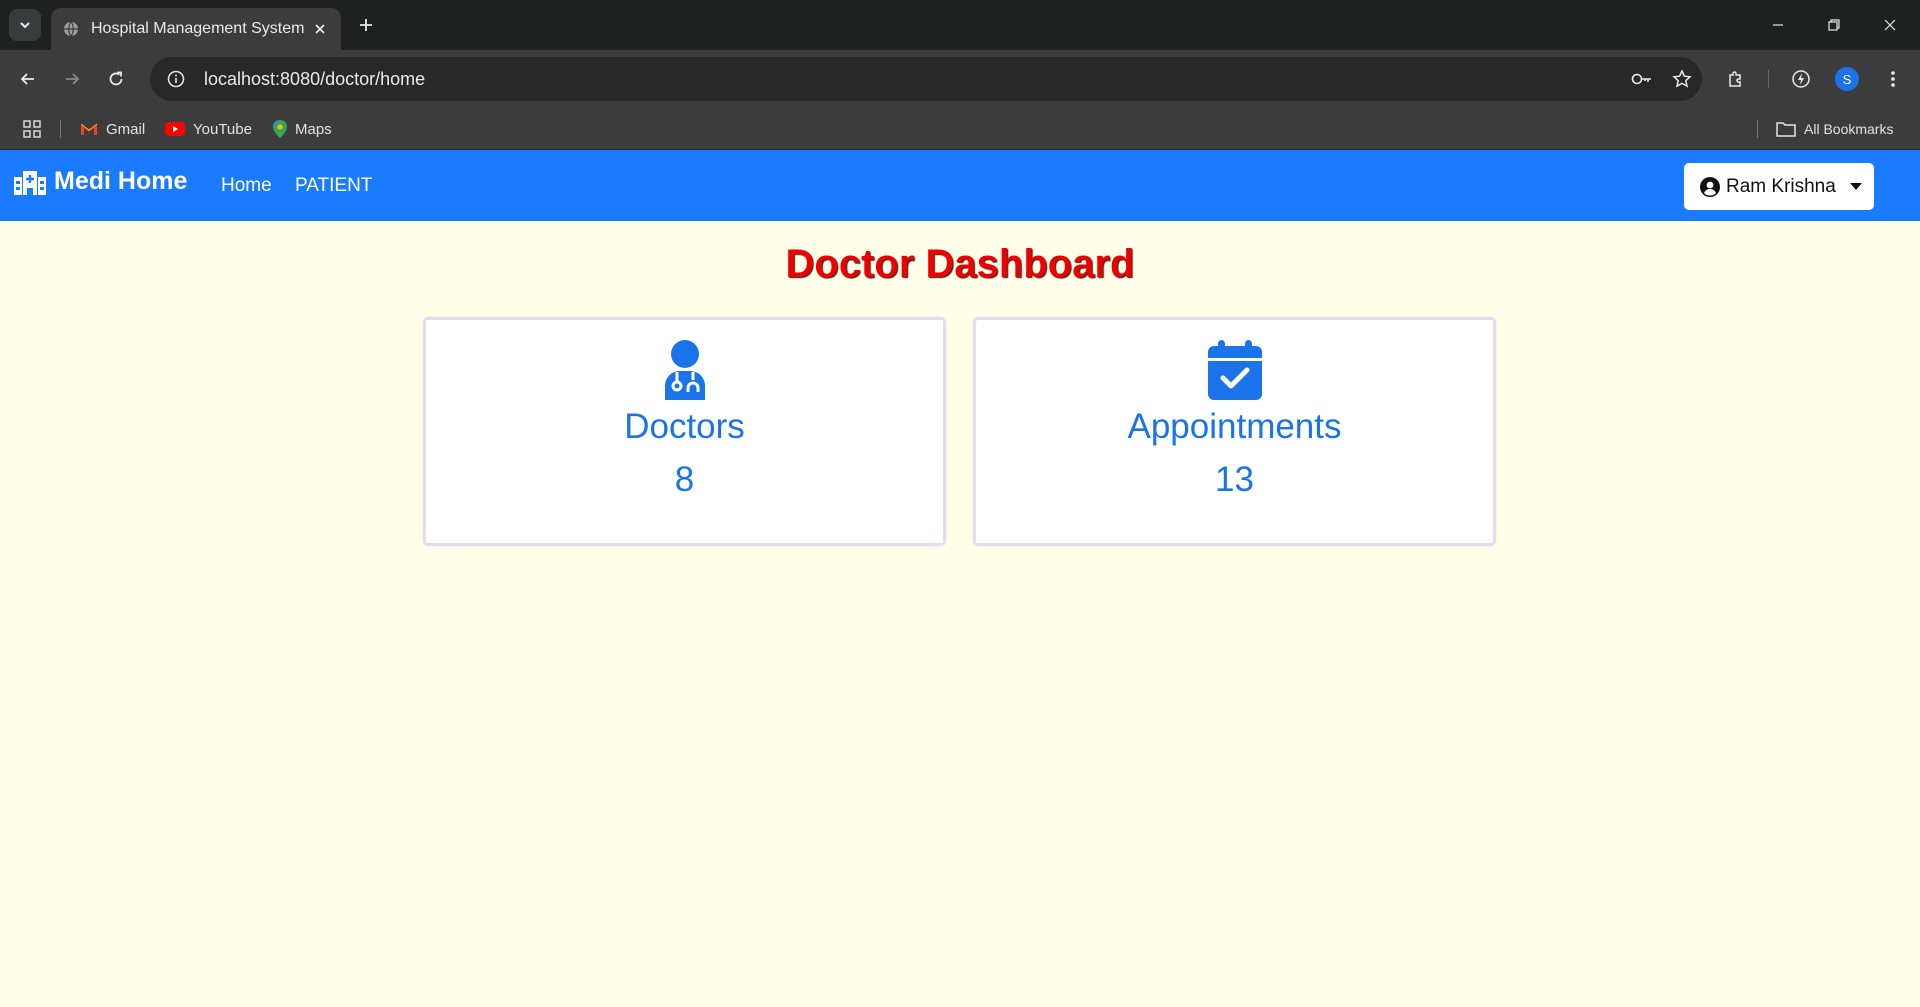 The width and height of the screenshot is (1920, 1007). Describe the element at coordinates (246, 186) in the screenshot. I see `nav-link-home: Home` at that location.